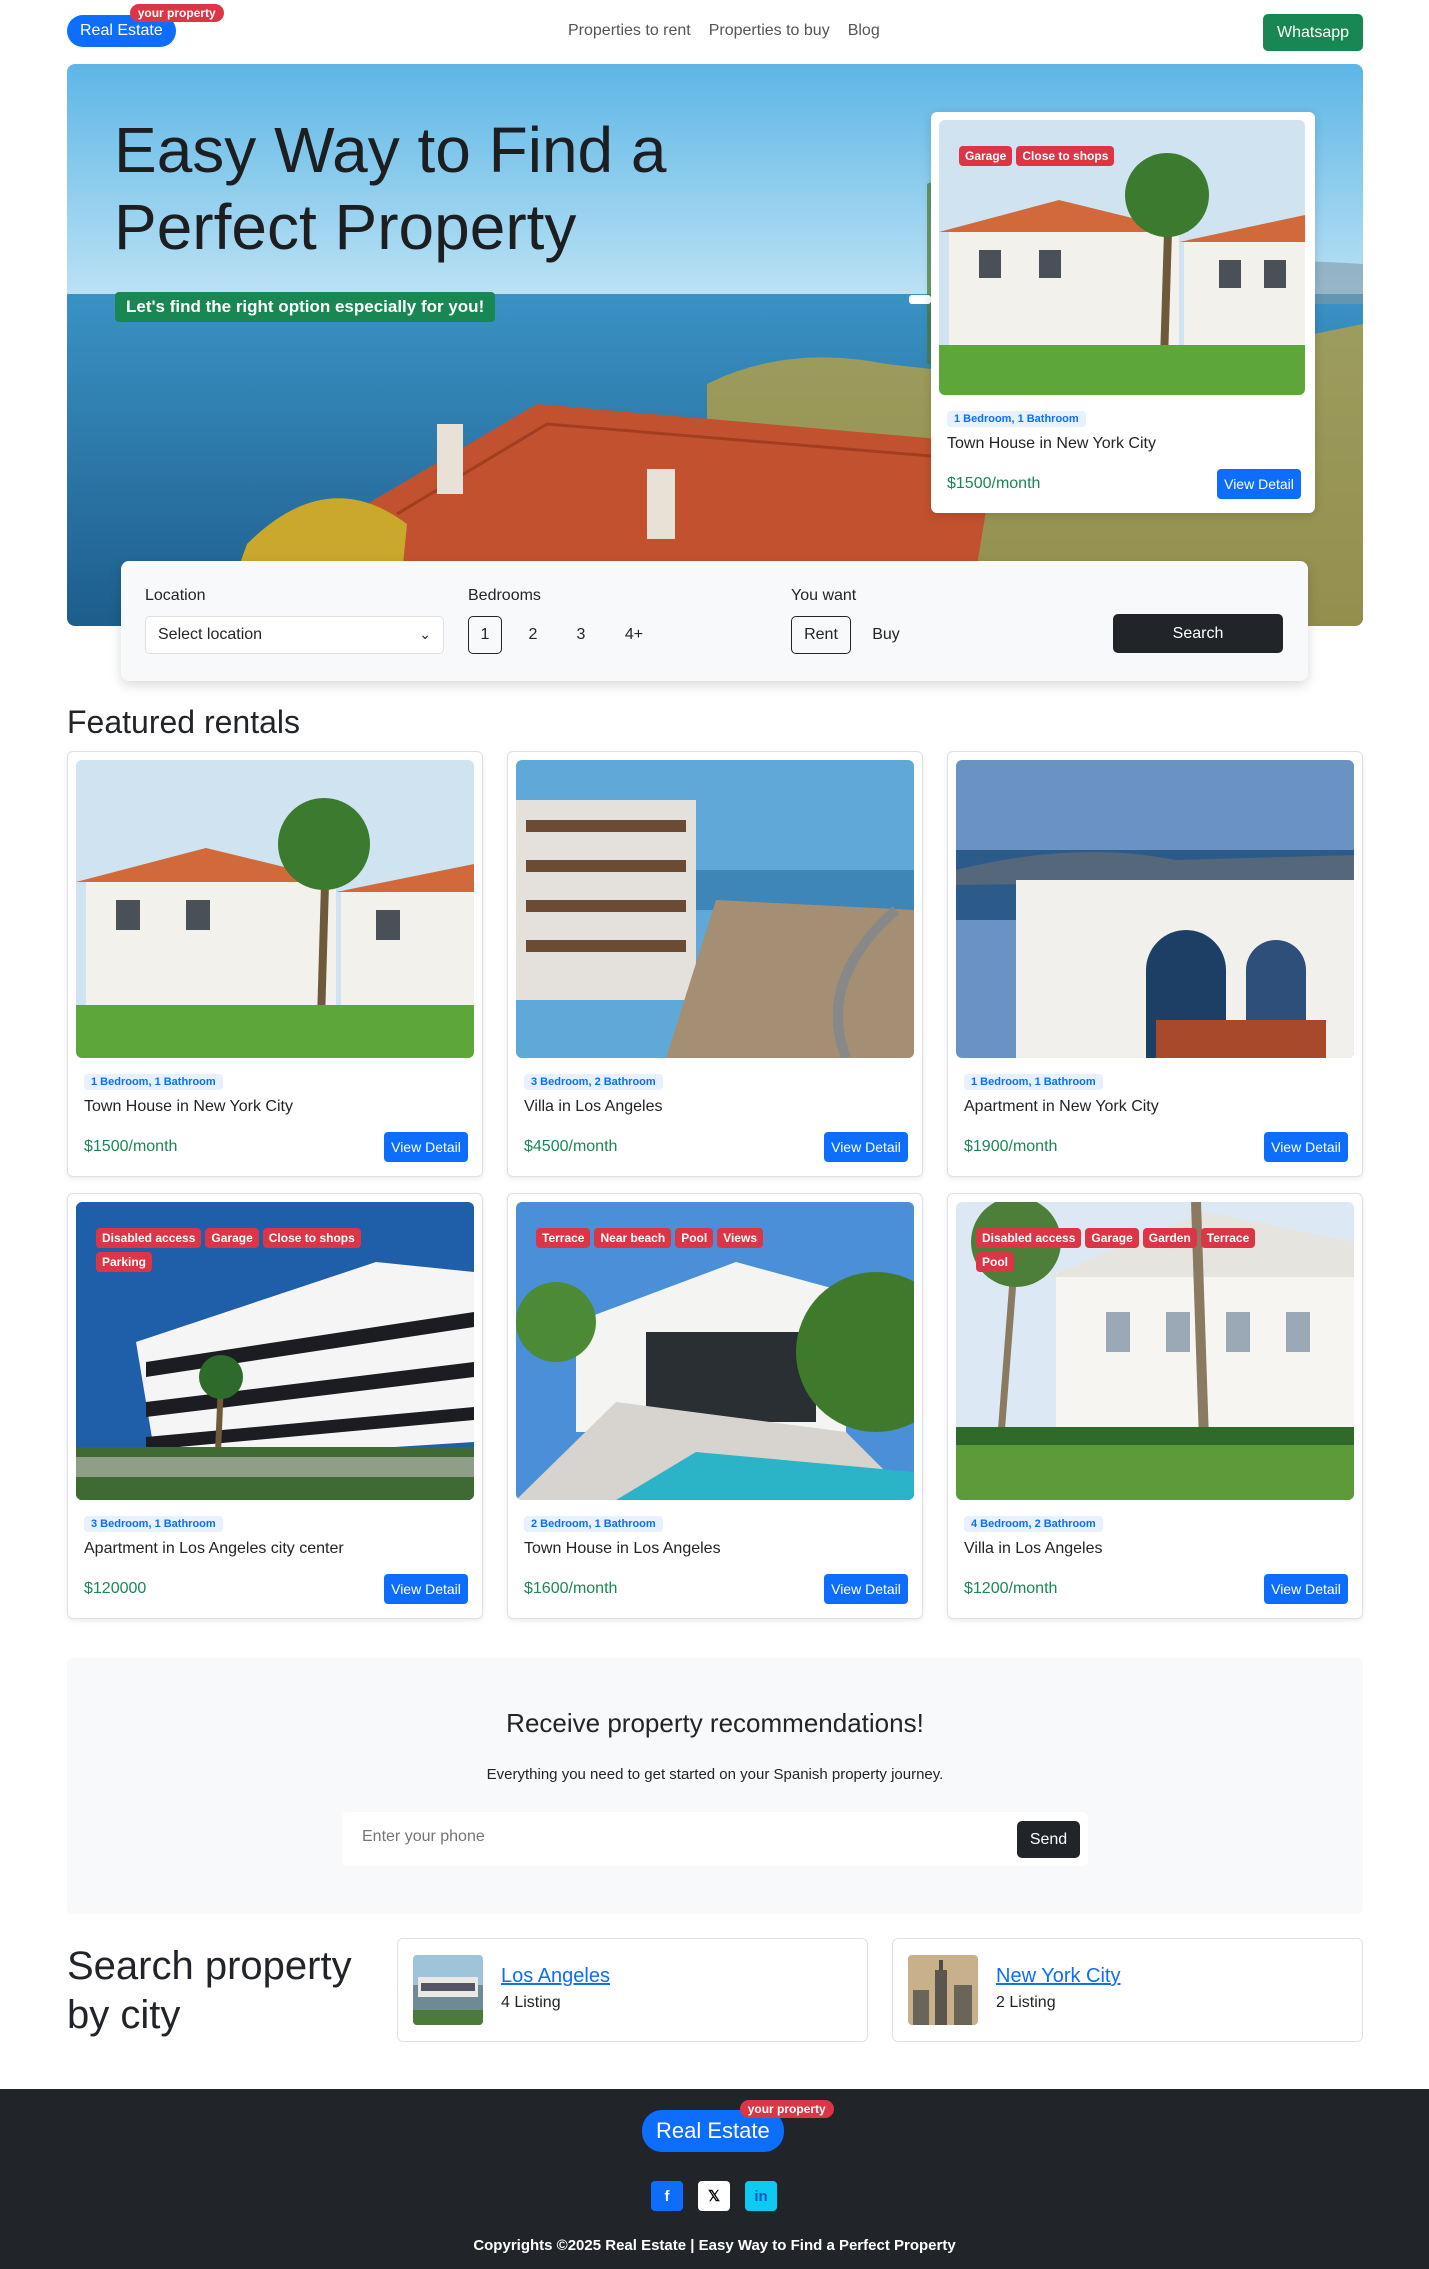  I want to click on x-icon: 𝕏, so click(714, 2196).